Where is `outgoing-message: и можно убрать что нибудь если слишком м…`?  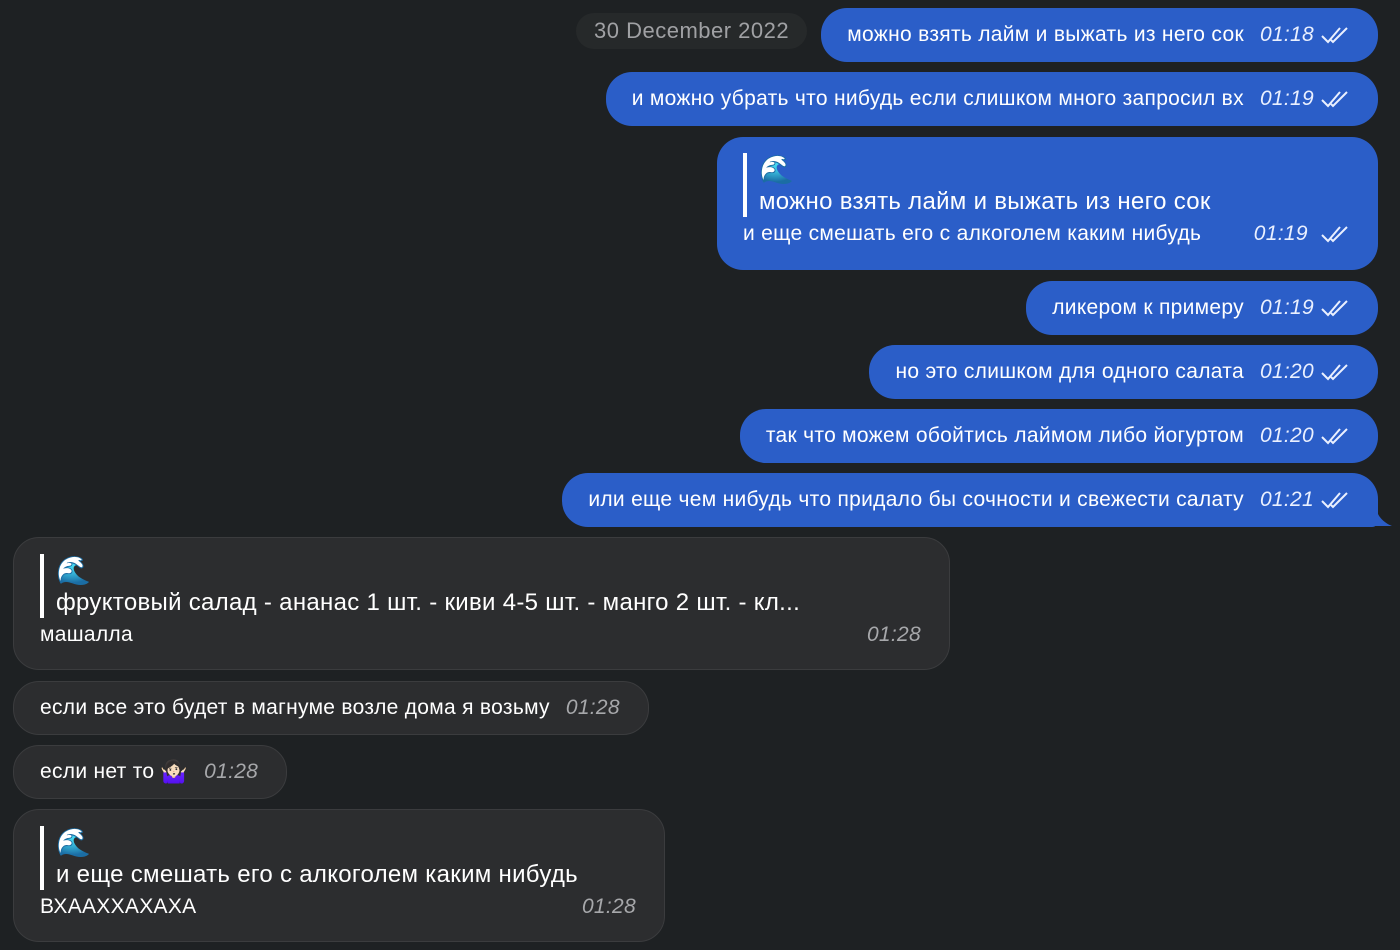
outgoing-message: и можно убрать что нибудь если слишком м… is located at coordinates (991, 99).